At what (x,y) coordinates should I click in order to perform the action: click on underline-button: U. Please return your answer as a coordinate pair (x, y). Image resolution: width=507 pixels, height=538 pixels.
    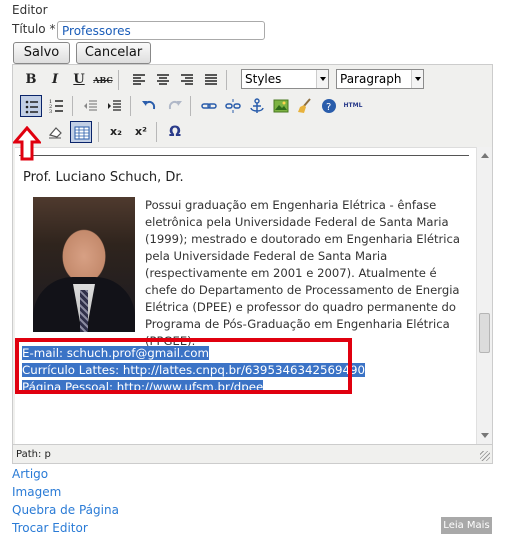
    Looking at the image, I should click on (79, 80).